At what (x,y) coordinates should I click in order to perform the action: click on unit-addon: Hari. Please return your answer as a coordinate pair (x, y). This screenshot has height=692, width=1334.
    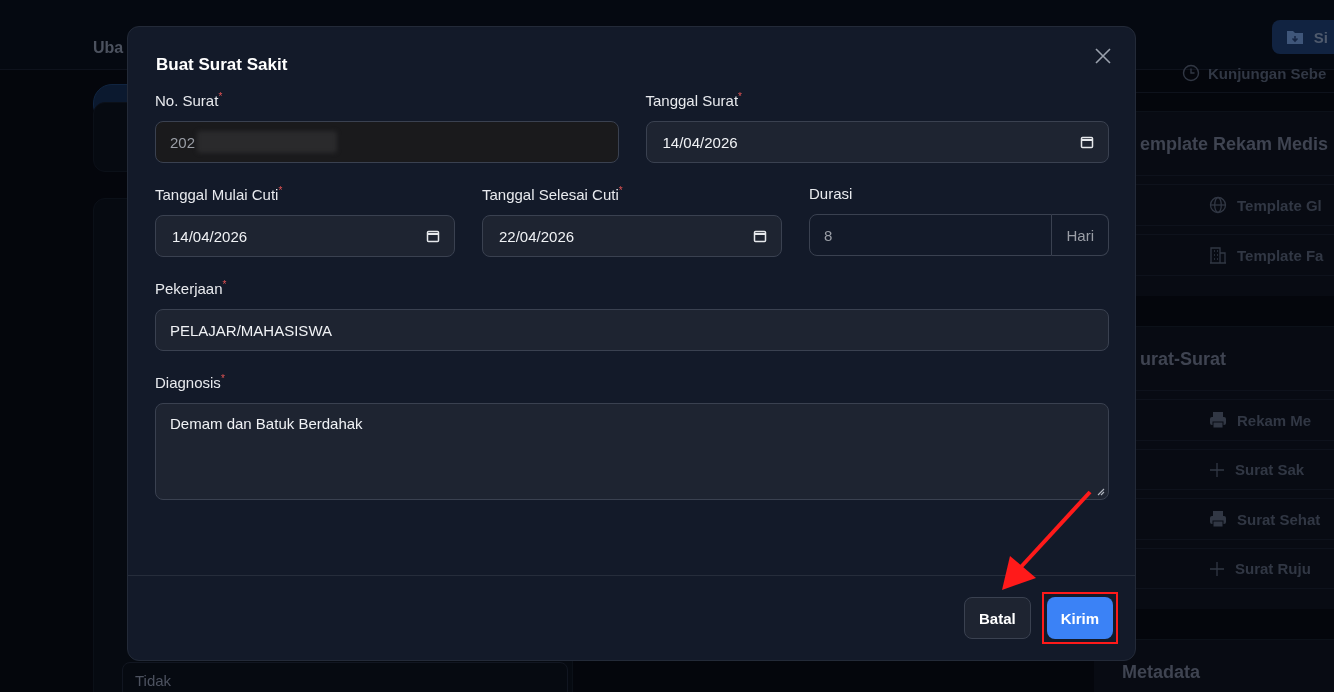
    Looking at the image, I should click on (1080, 235).